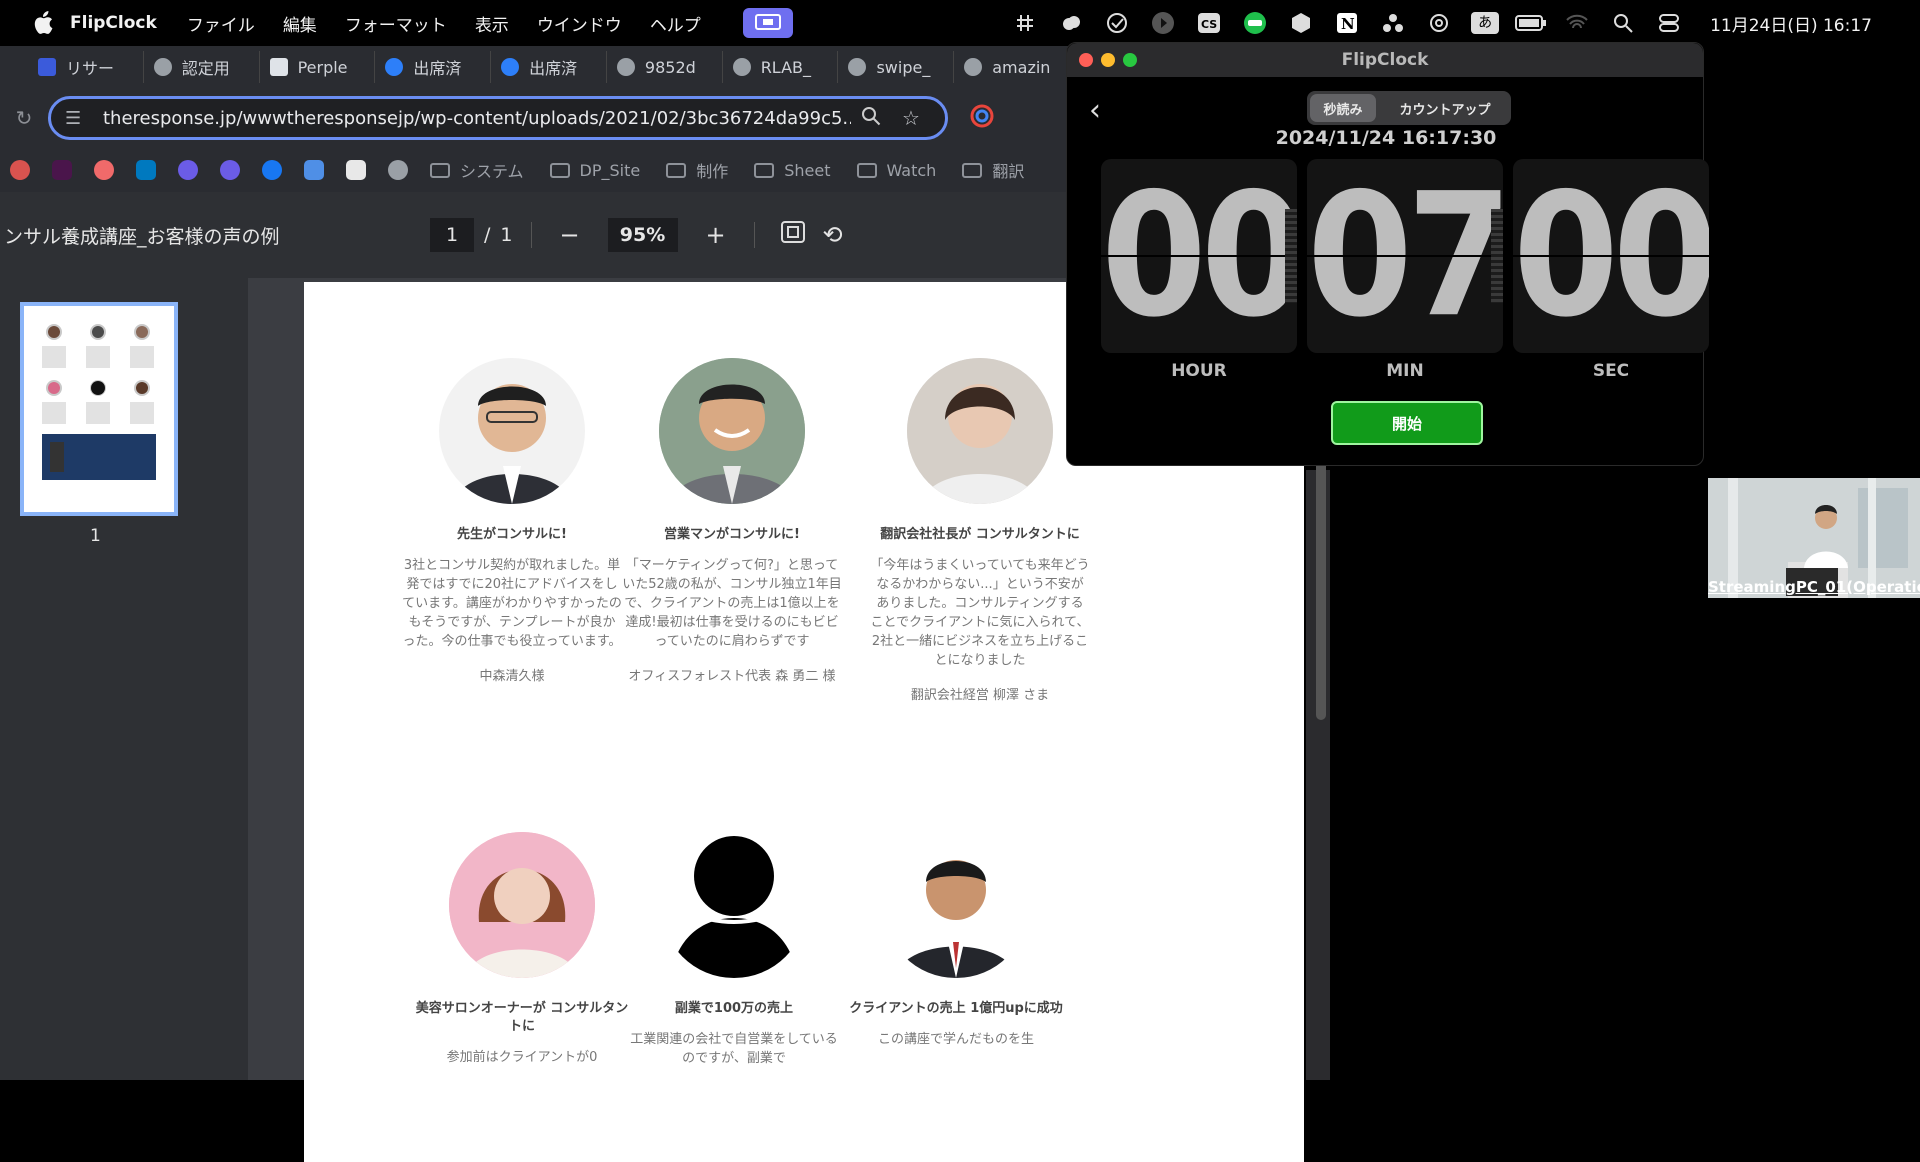 This screenshot has width=1920, height=1162. What do you see at coordinates (732, 431) in the screenshot?
I see `testimonial-avatar` at bounding box center [732, 431].